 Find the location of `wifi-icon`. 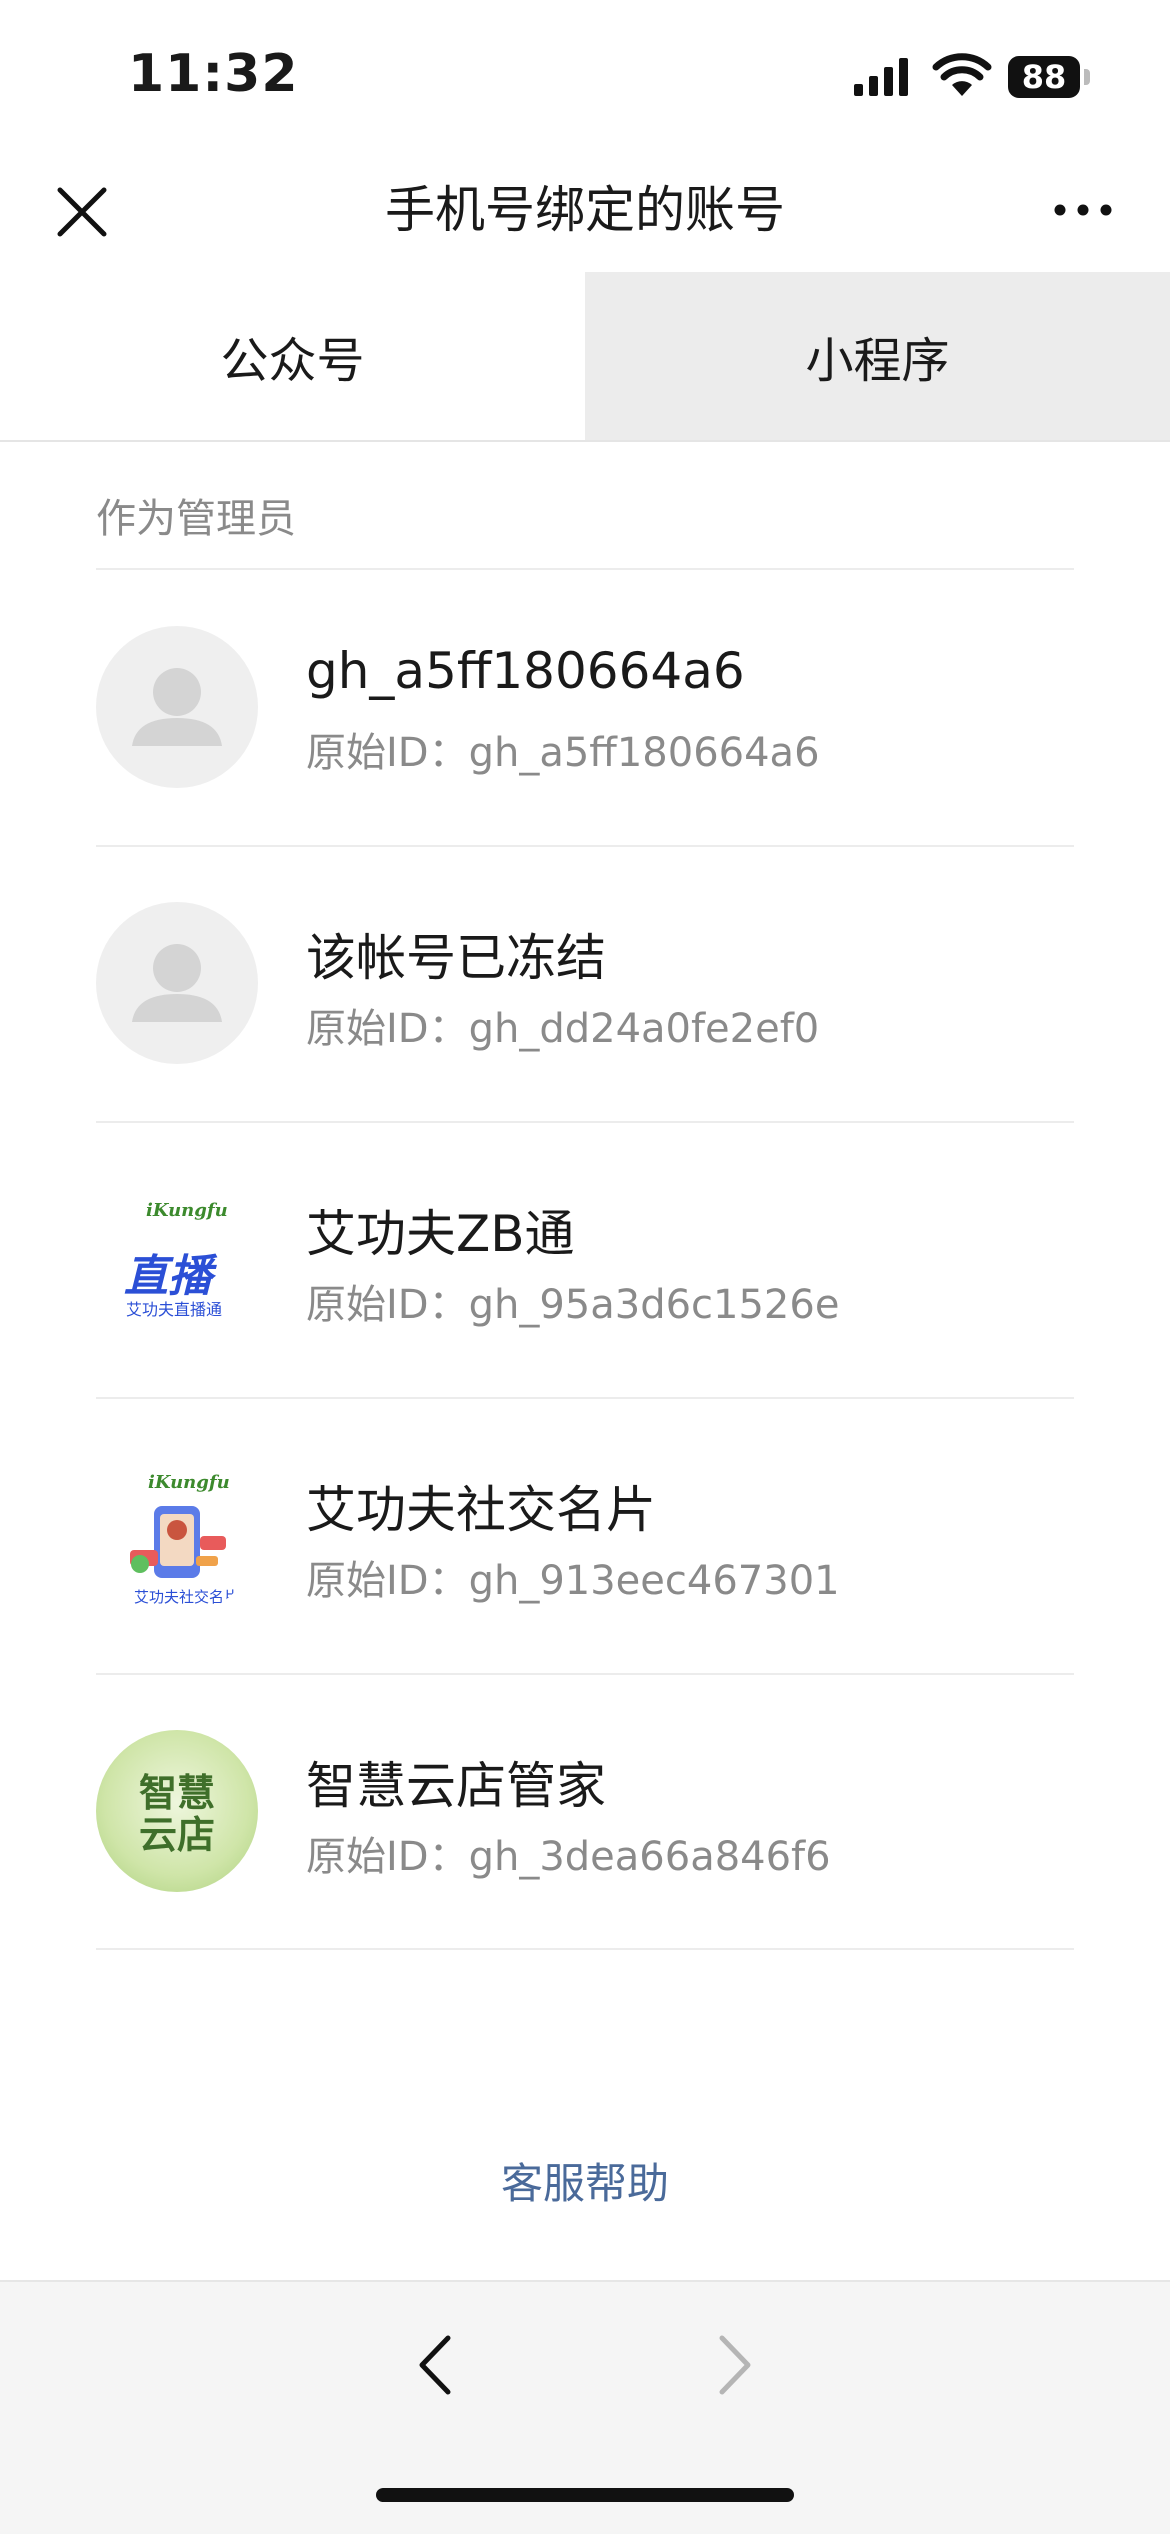

wifi-icon is located at coordinates (962, 74).